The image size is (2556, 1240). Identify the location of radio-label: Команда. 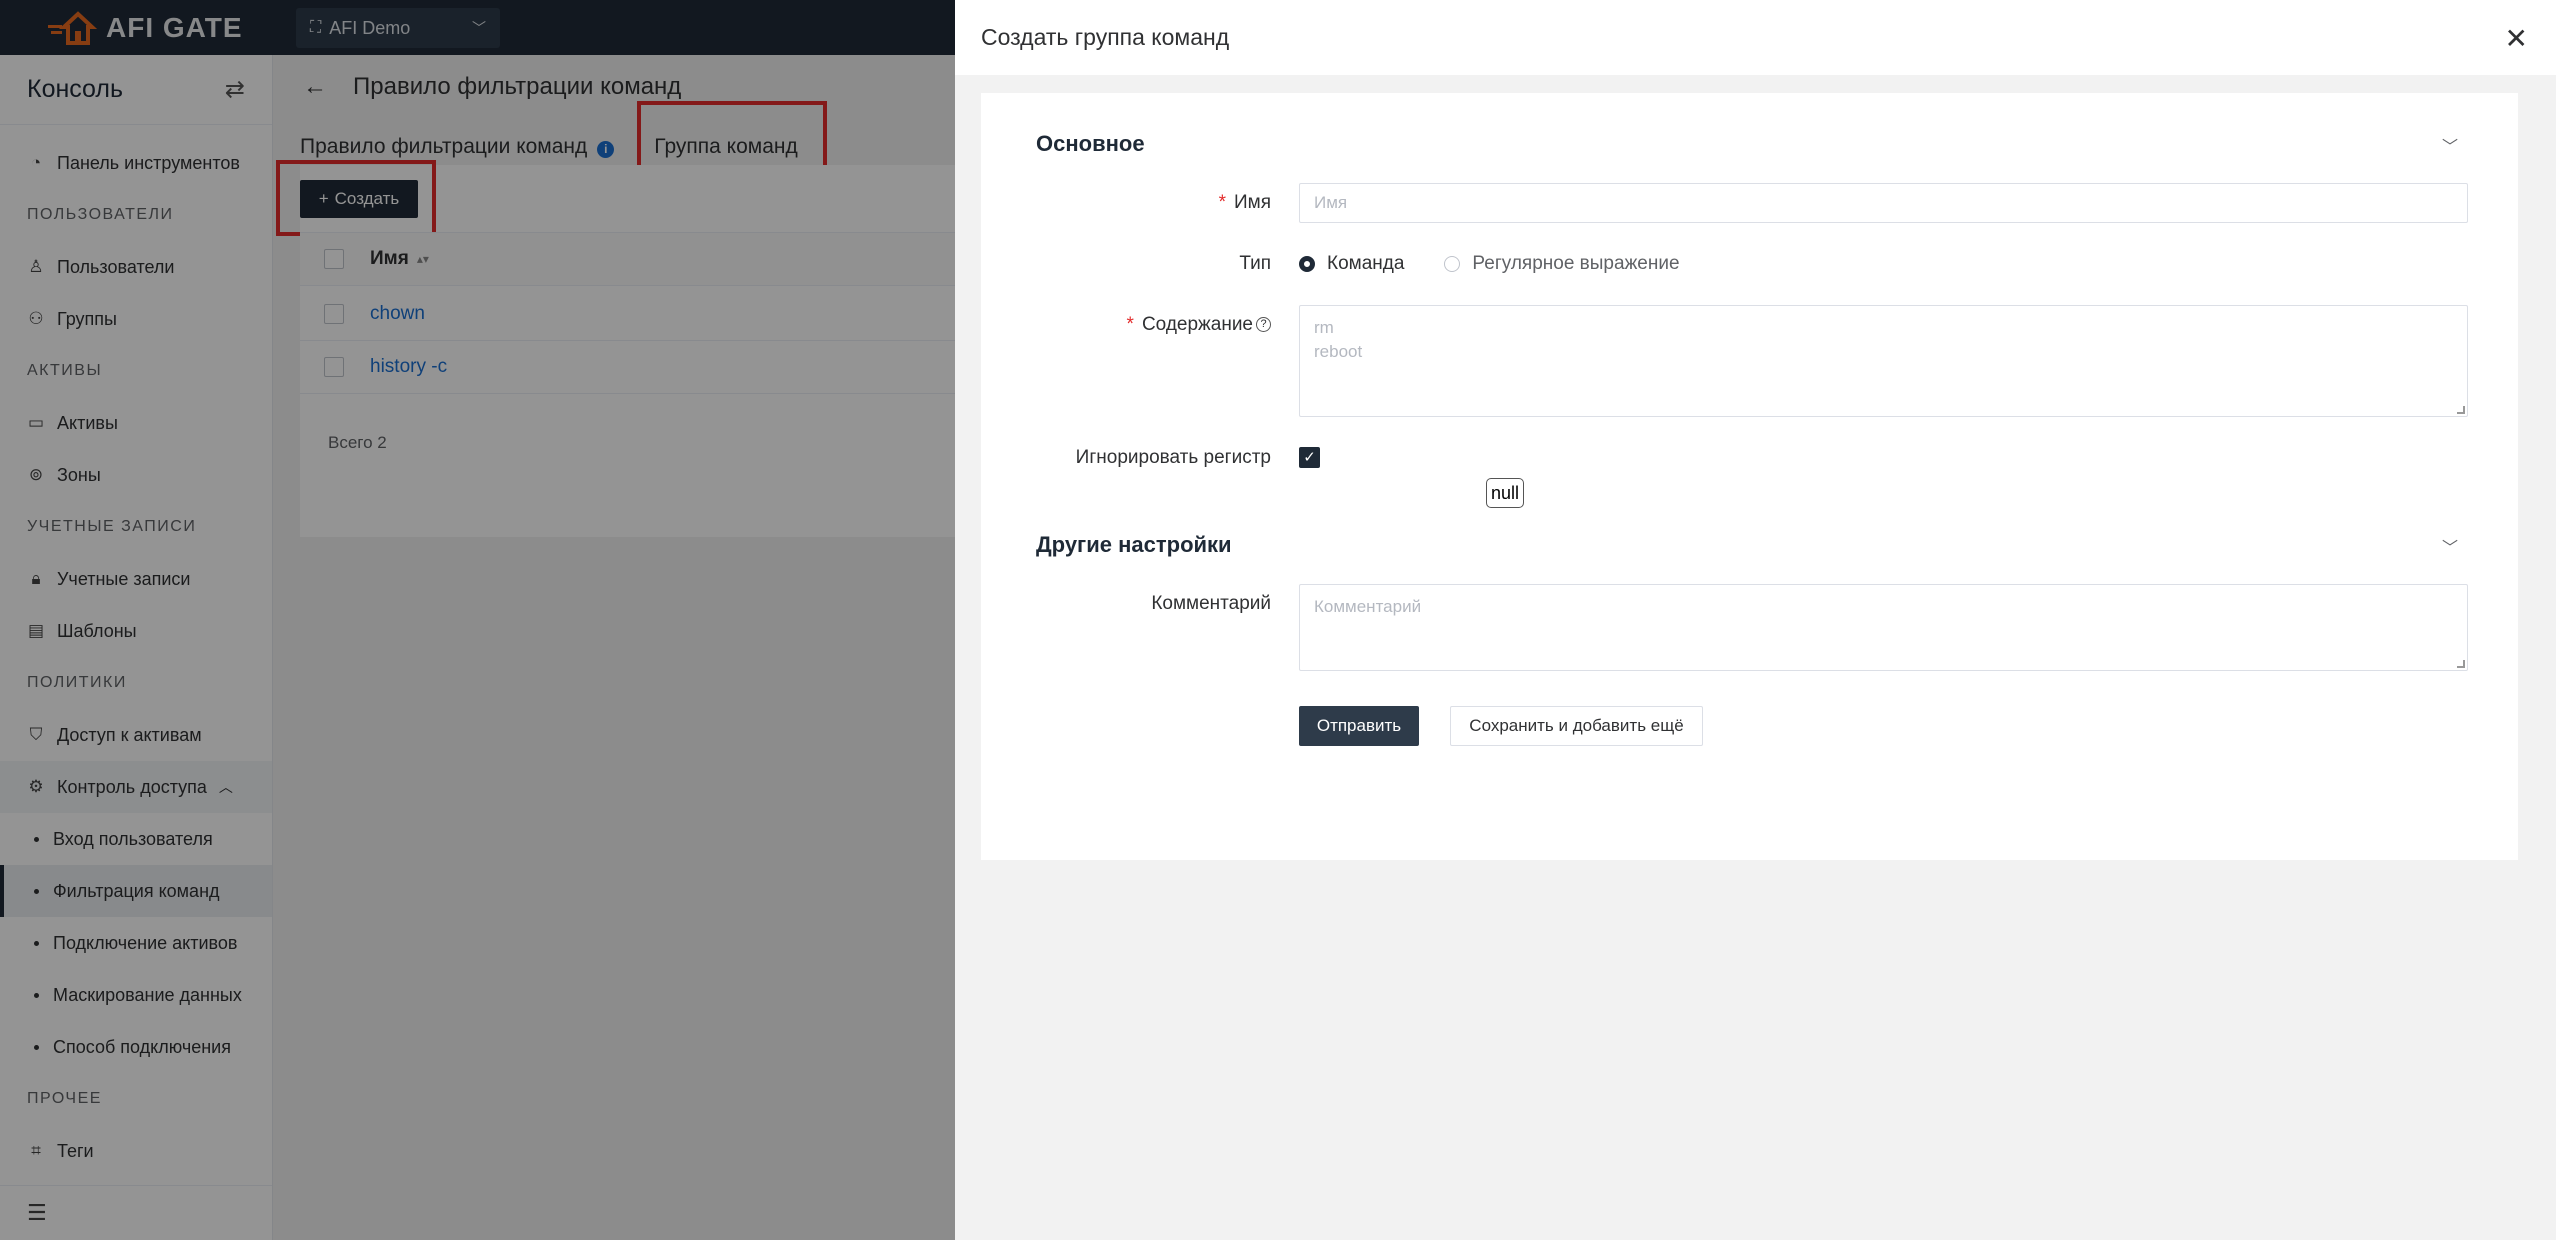
(1366, 263).